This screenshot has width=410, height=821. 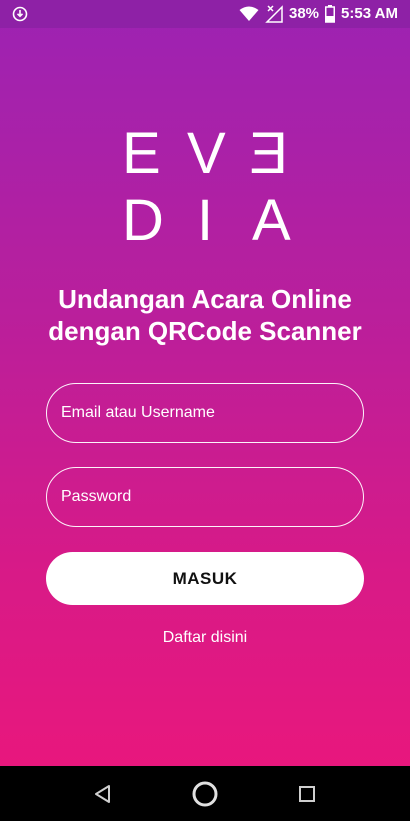 I want to click on battery-percent: 38%, so click(x=304, y=13).